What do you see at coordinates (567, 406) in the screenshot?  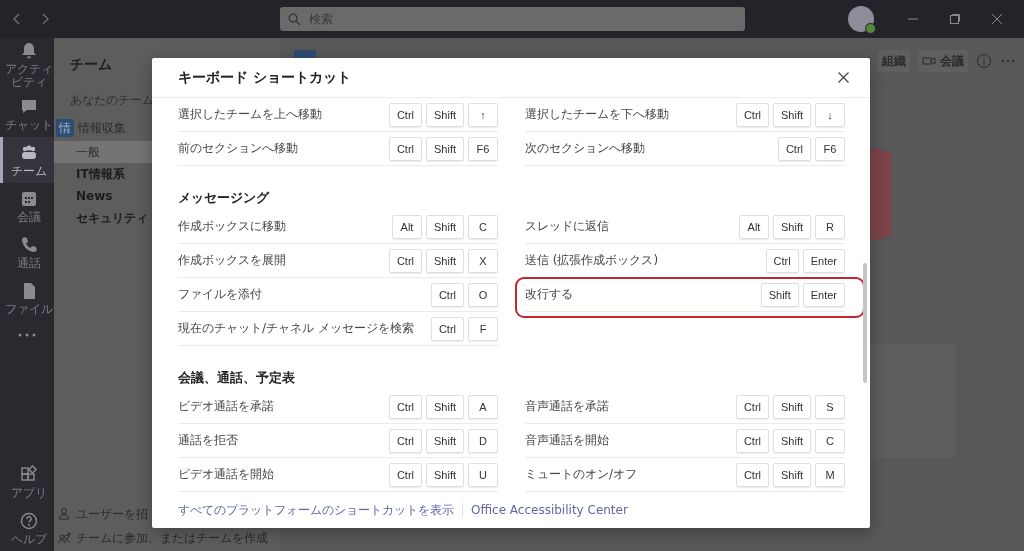 I see `shortcut-label: 音声通話を承諾` at bounding box center [567, 406].